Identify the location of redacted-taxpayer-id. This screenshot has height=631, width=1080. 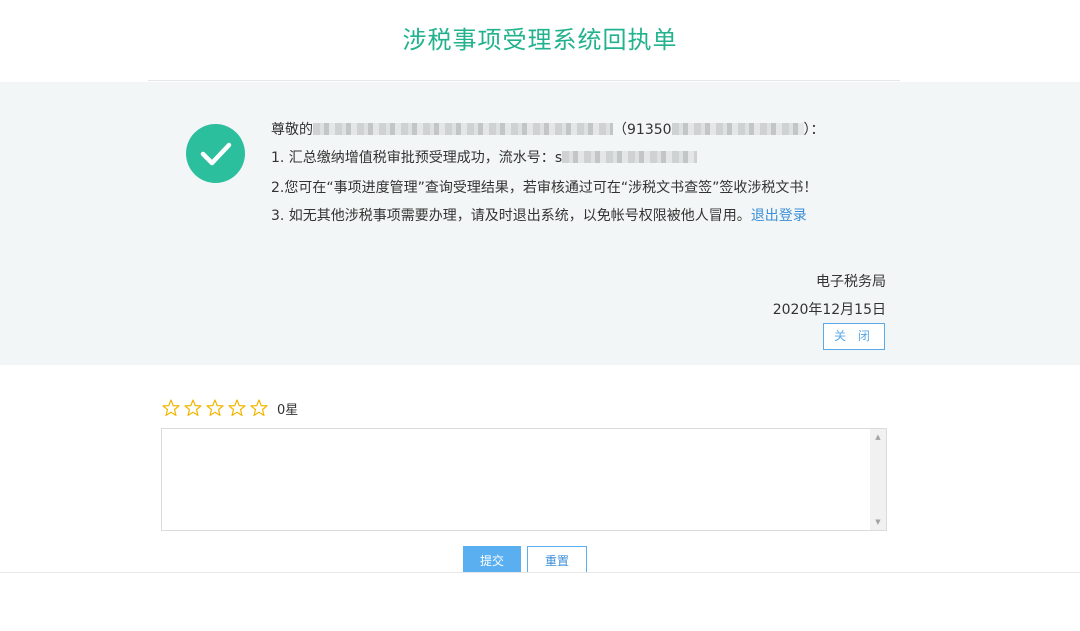
(737, 129).